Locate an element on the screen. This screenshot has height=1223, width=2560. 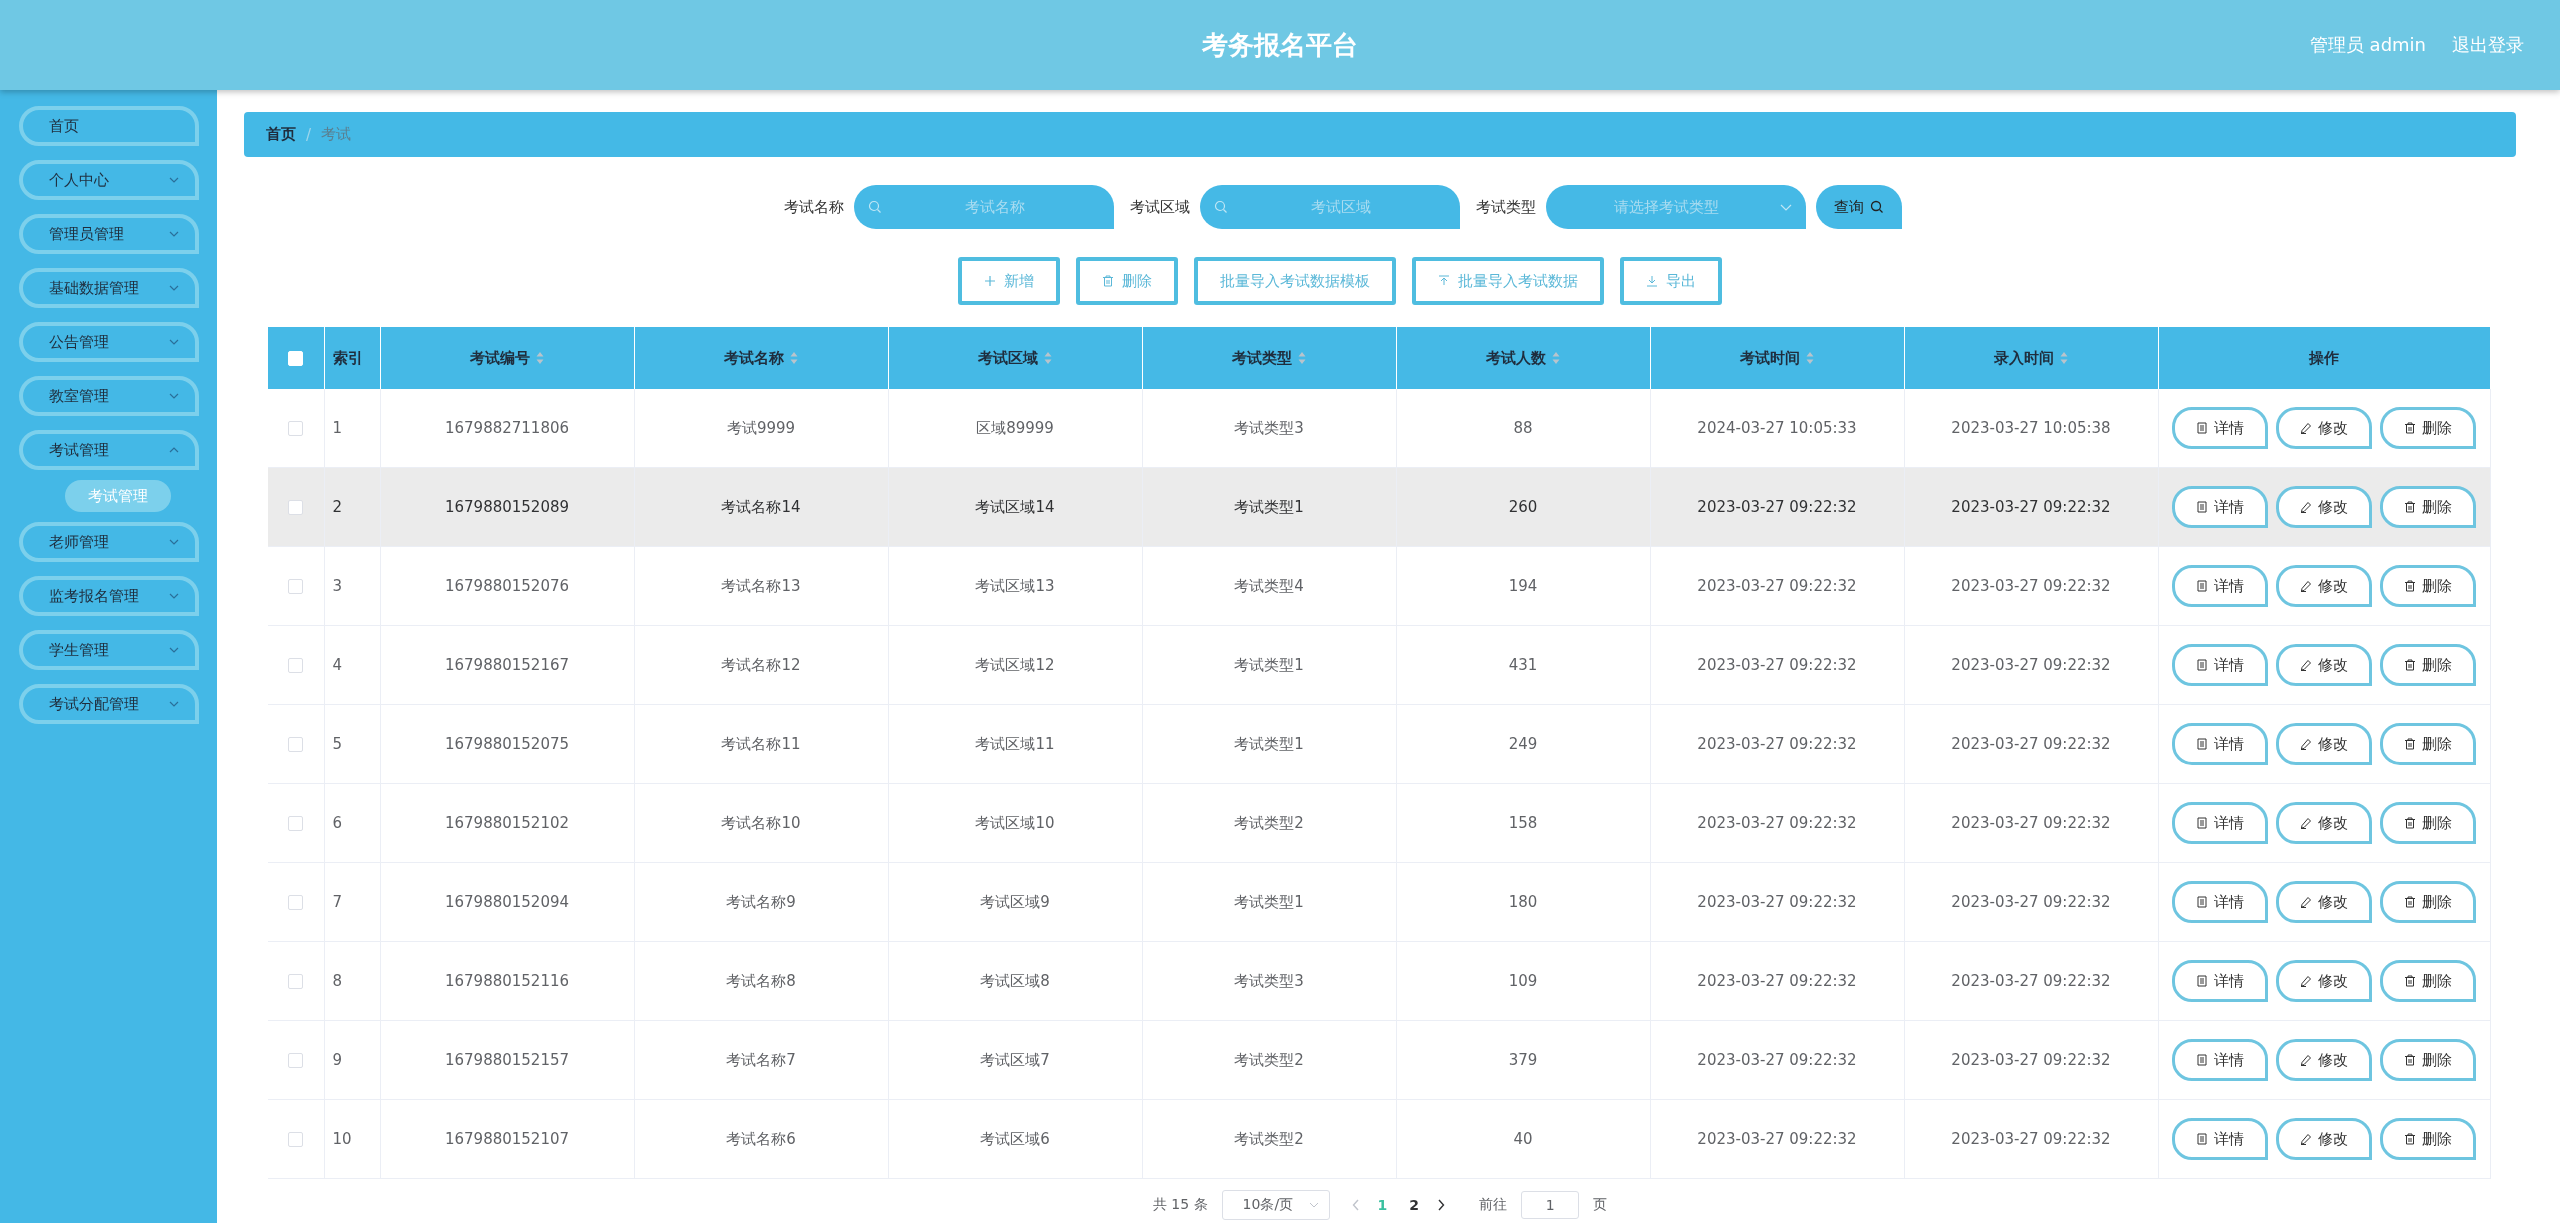
page-size-select: 10条/页 is located at coordinates (1275, 1205).